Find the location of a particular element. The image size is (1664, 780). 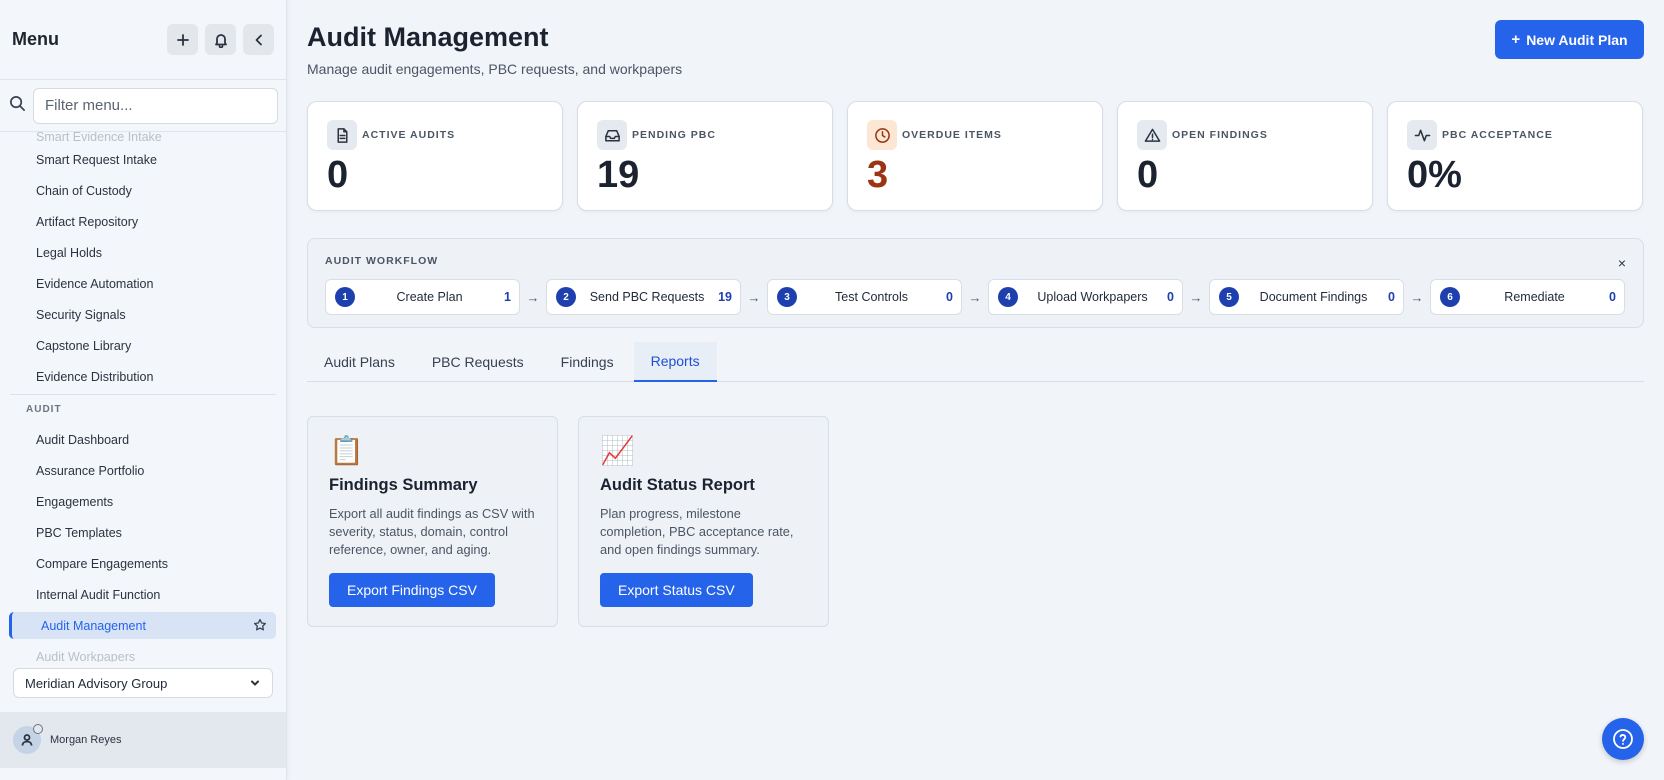

workflow-step-upload-workpapers: 4 Upload Workpapers 0 is located at coordinates (1085, 297).